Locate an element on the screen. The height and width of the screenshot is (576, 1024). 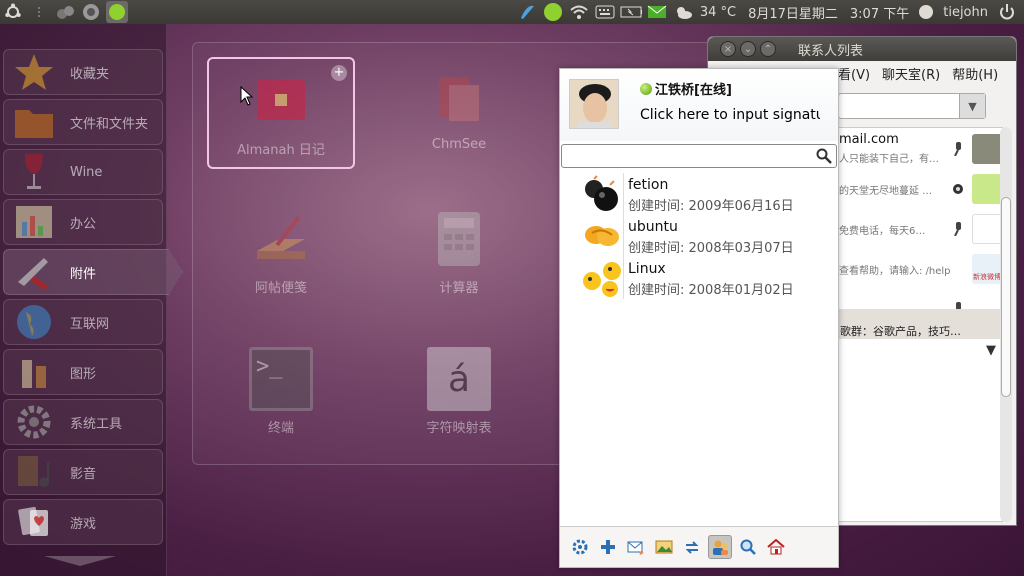
panel-username: tiejohn is located at coordinates (965, 12).